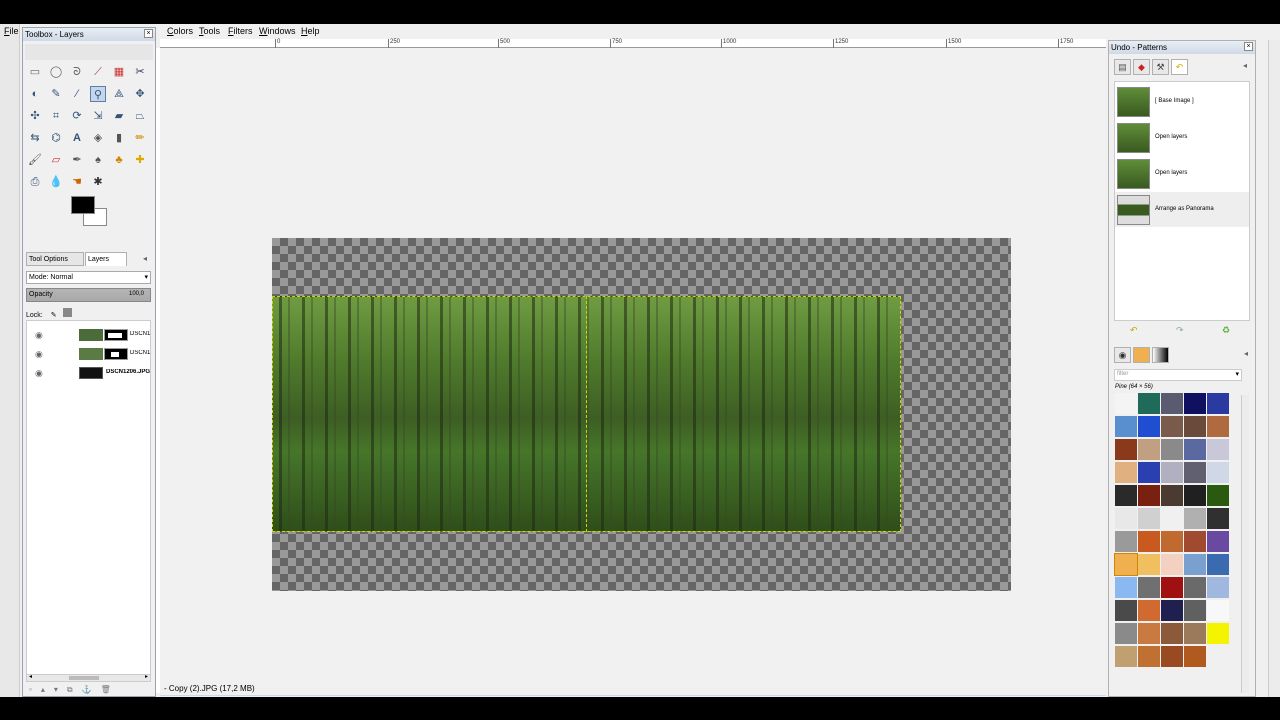 The width and height of the screenshot is (1280, 720). Describe the element at coordinates (1226, 330) in the screenshot. I see `clear-history-icon: ♻` at that location.